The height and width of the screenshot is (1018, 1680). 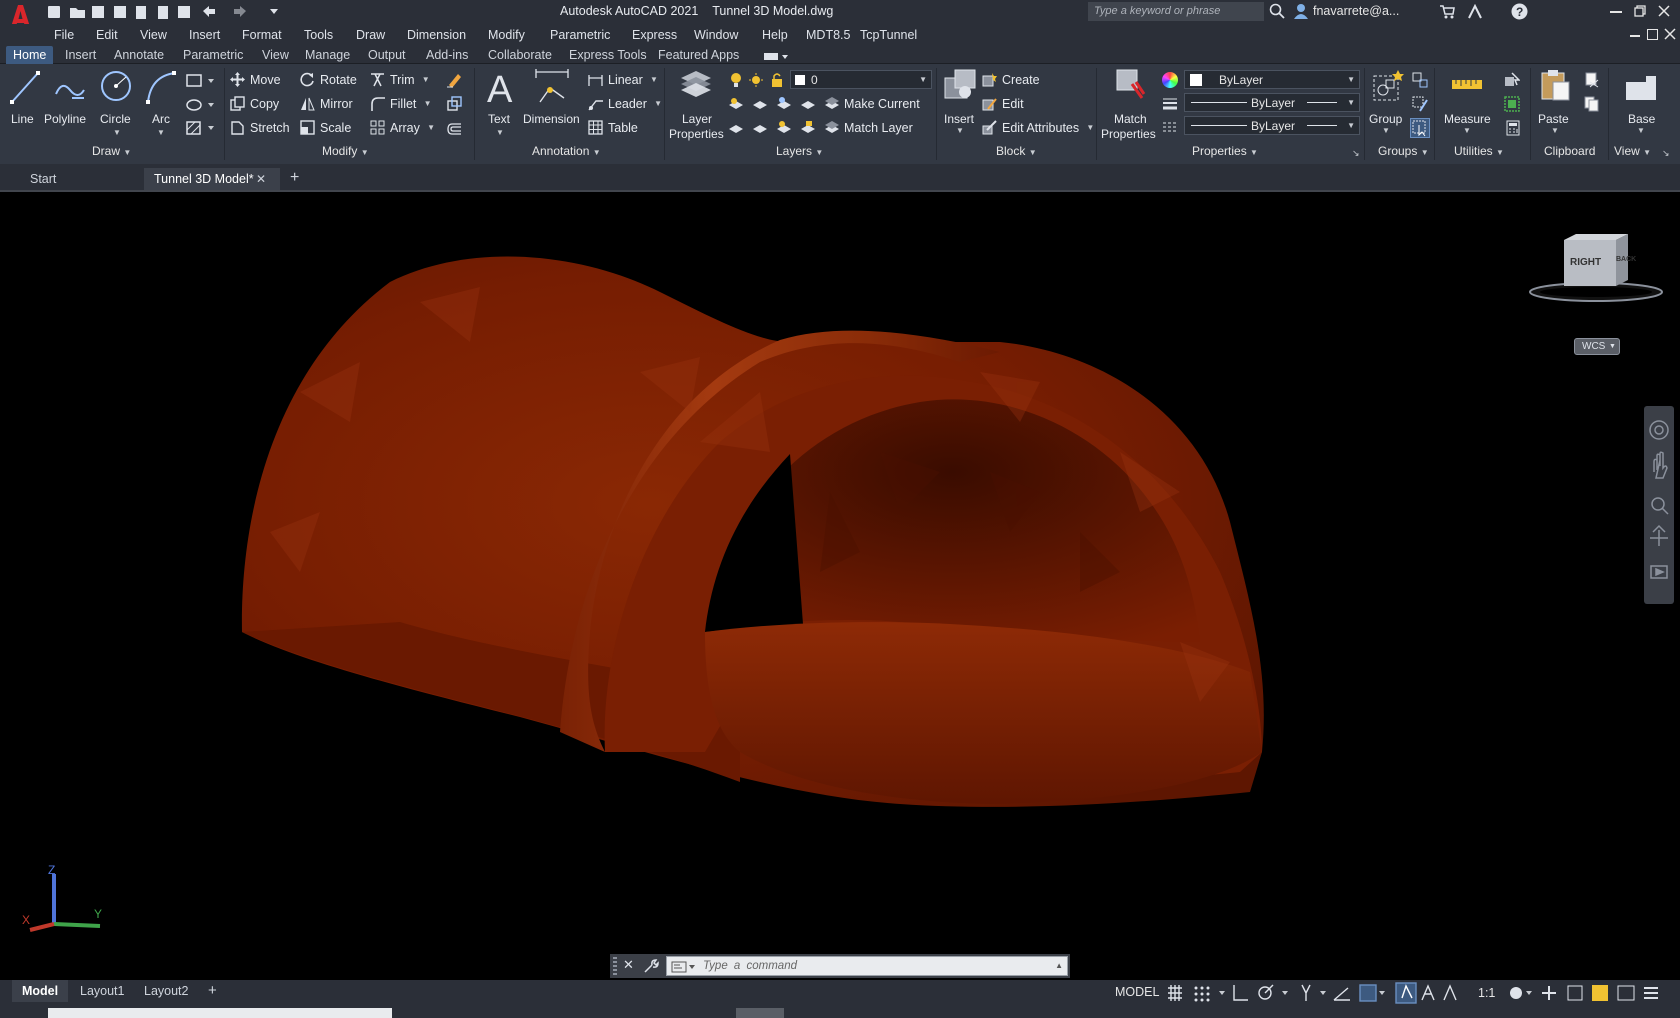 What do you see at coordinates (107, 35) in the screenshot?
I see `menu-edit: Edit` at bounding box center [107, 35].